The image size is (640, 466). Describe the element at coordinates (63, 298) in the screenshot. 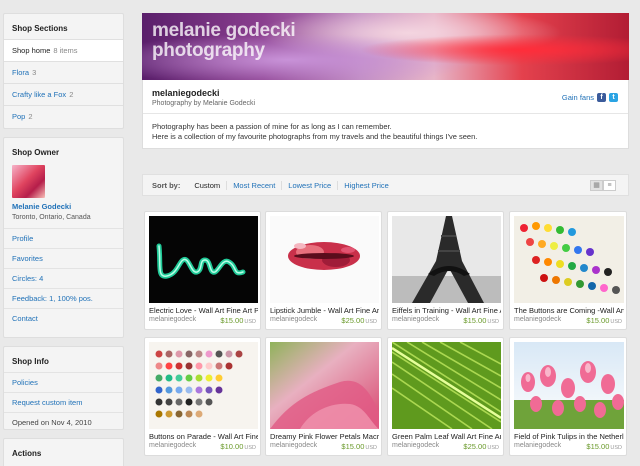

I see `feedback-link: Feedback: 1, 100% pos.` at that location.